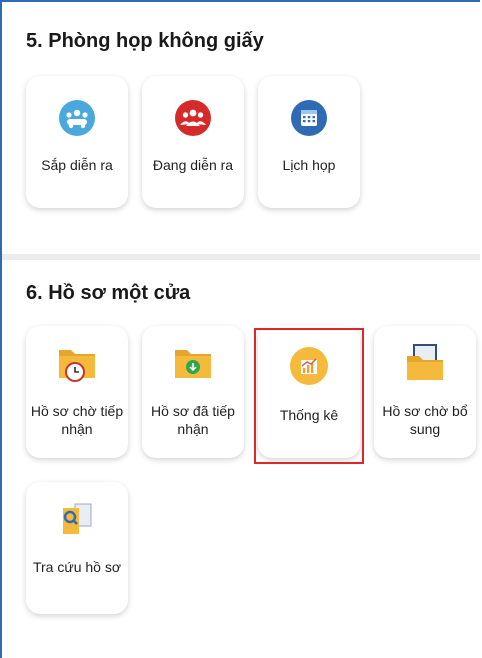 The image size is (482, 658). Describe the element at coordinates (77, 366) in the screenshot. I see `folder-clock-icon` at that location.